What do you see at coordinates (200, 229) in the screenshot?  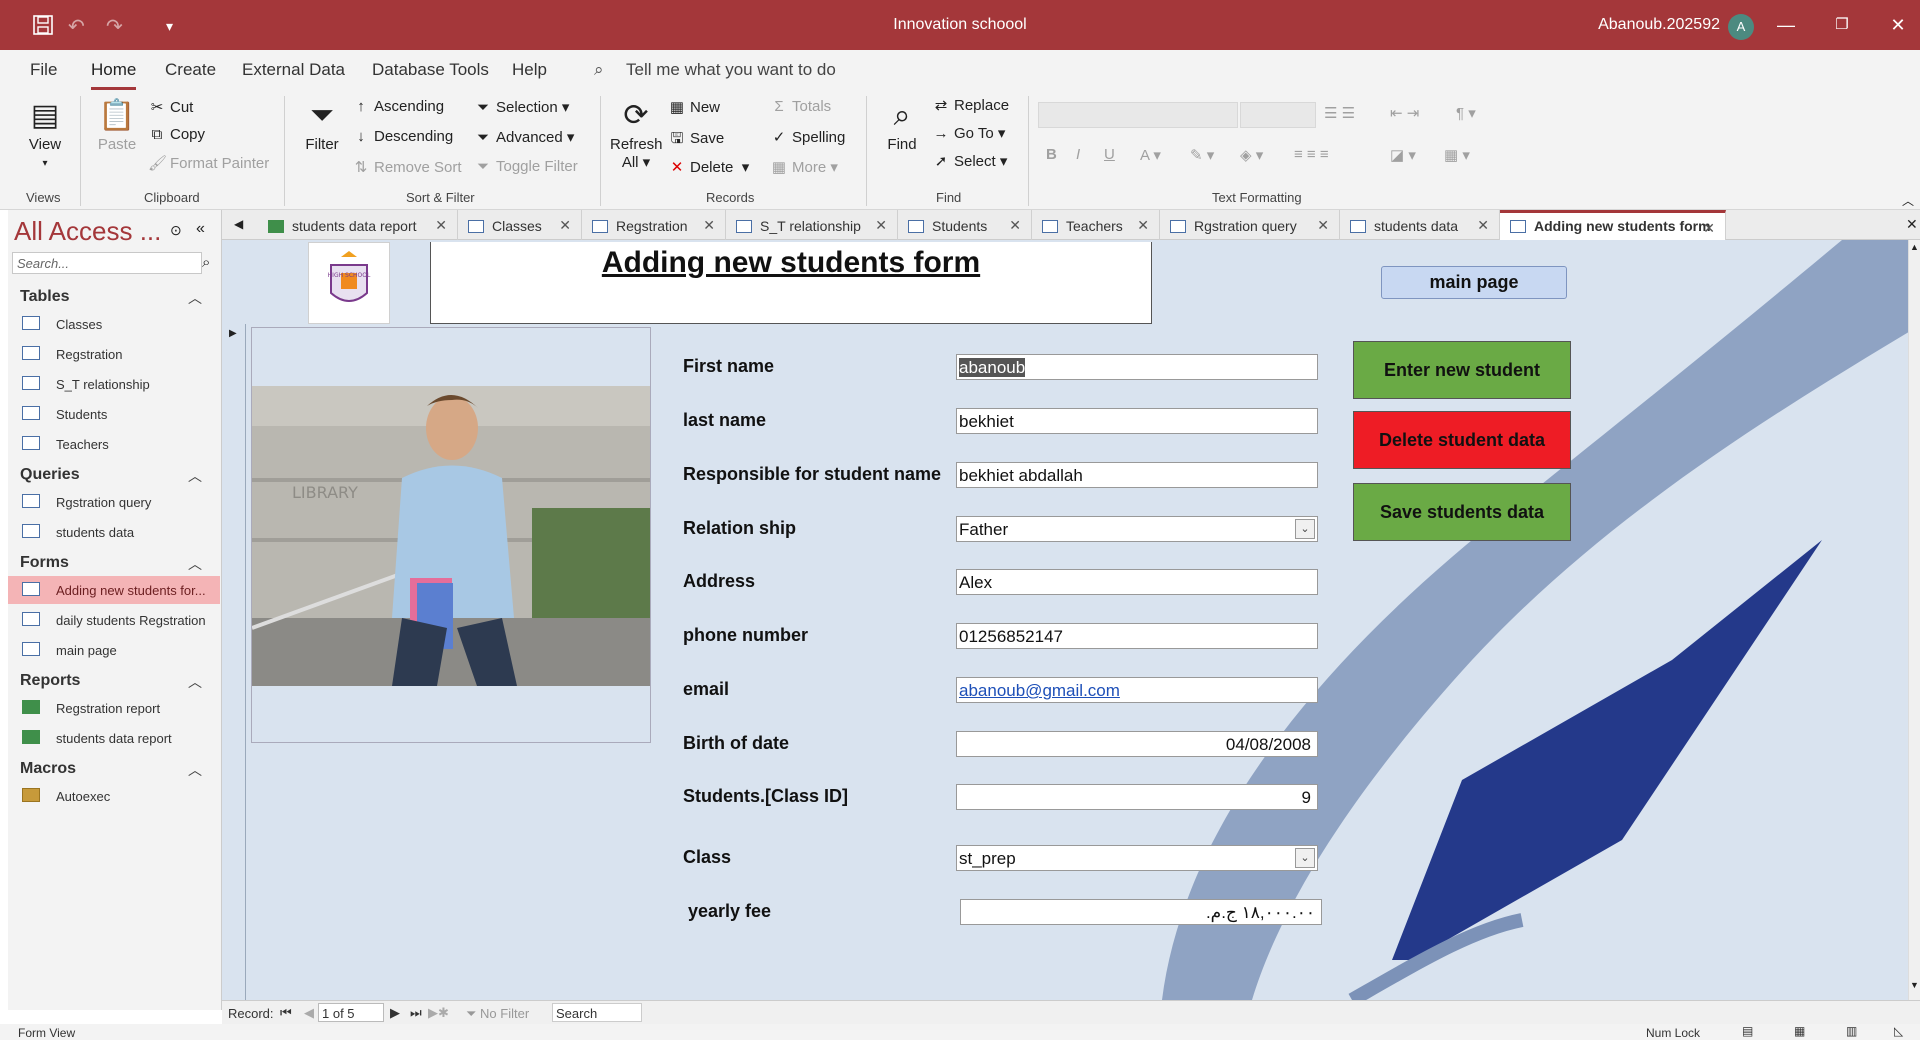 I see `shutter-bar-close-icon: «` at bounding box center [200, 229].